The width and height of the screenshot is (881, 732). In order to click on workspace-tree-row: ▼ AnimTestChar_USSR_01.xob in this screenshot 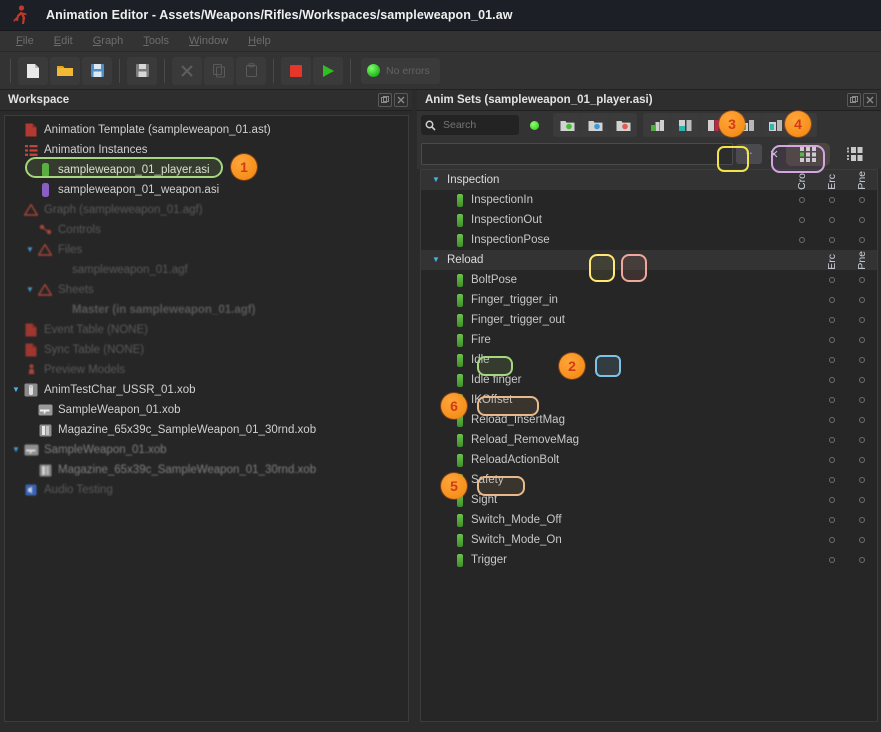, I will do `click(206, 390)`.